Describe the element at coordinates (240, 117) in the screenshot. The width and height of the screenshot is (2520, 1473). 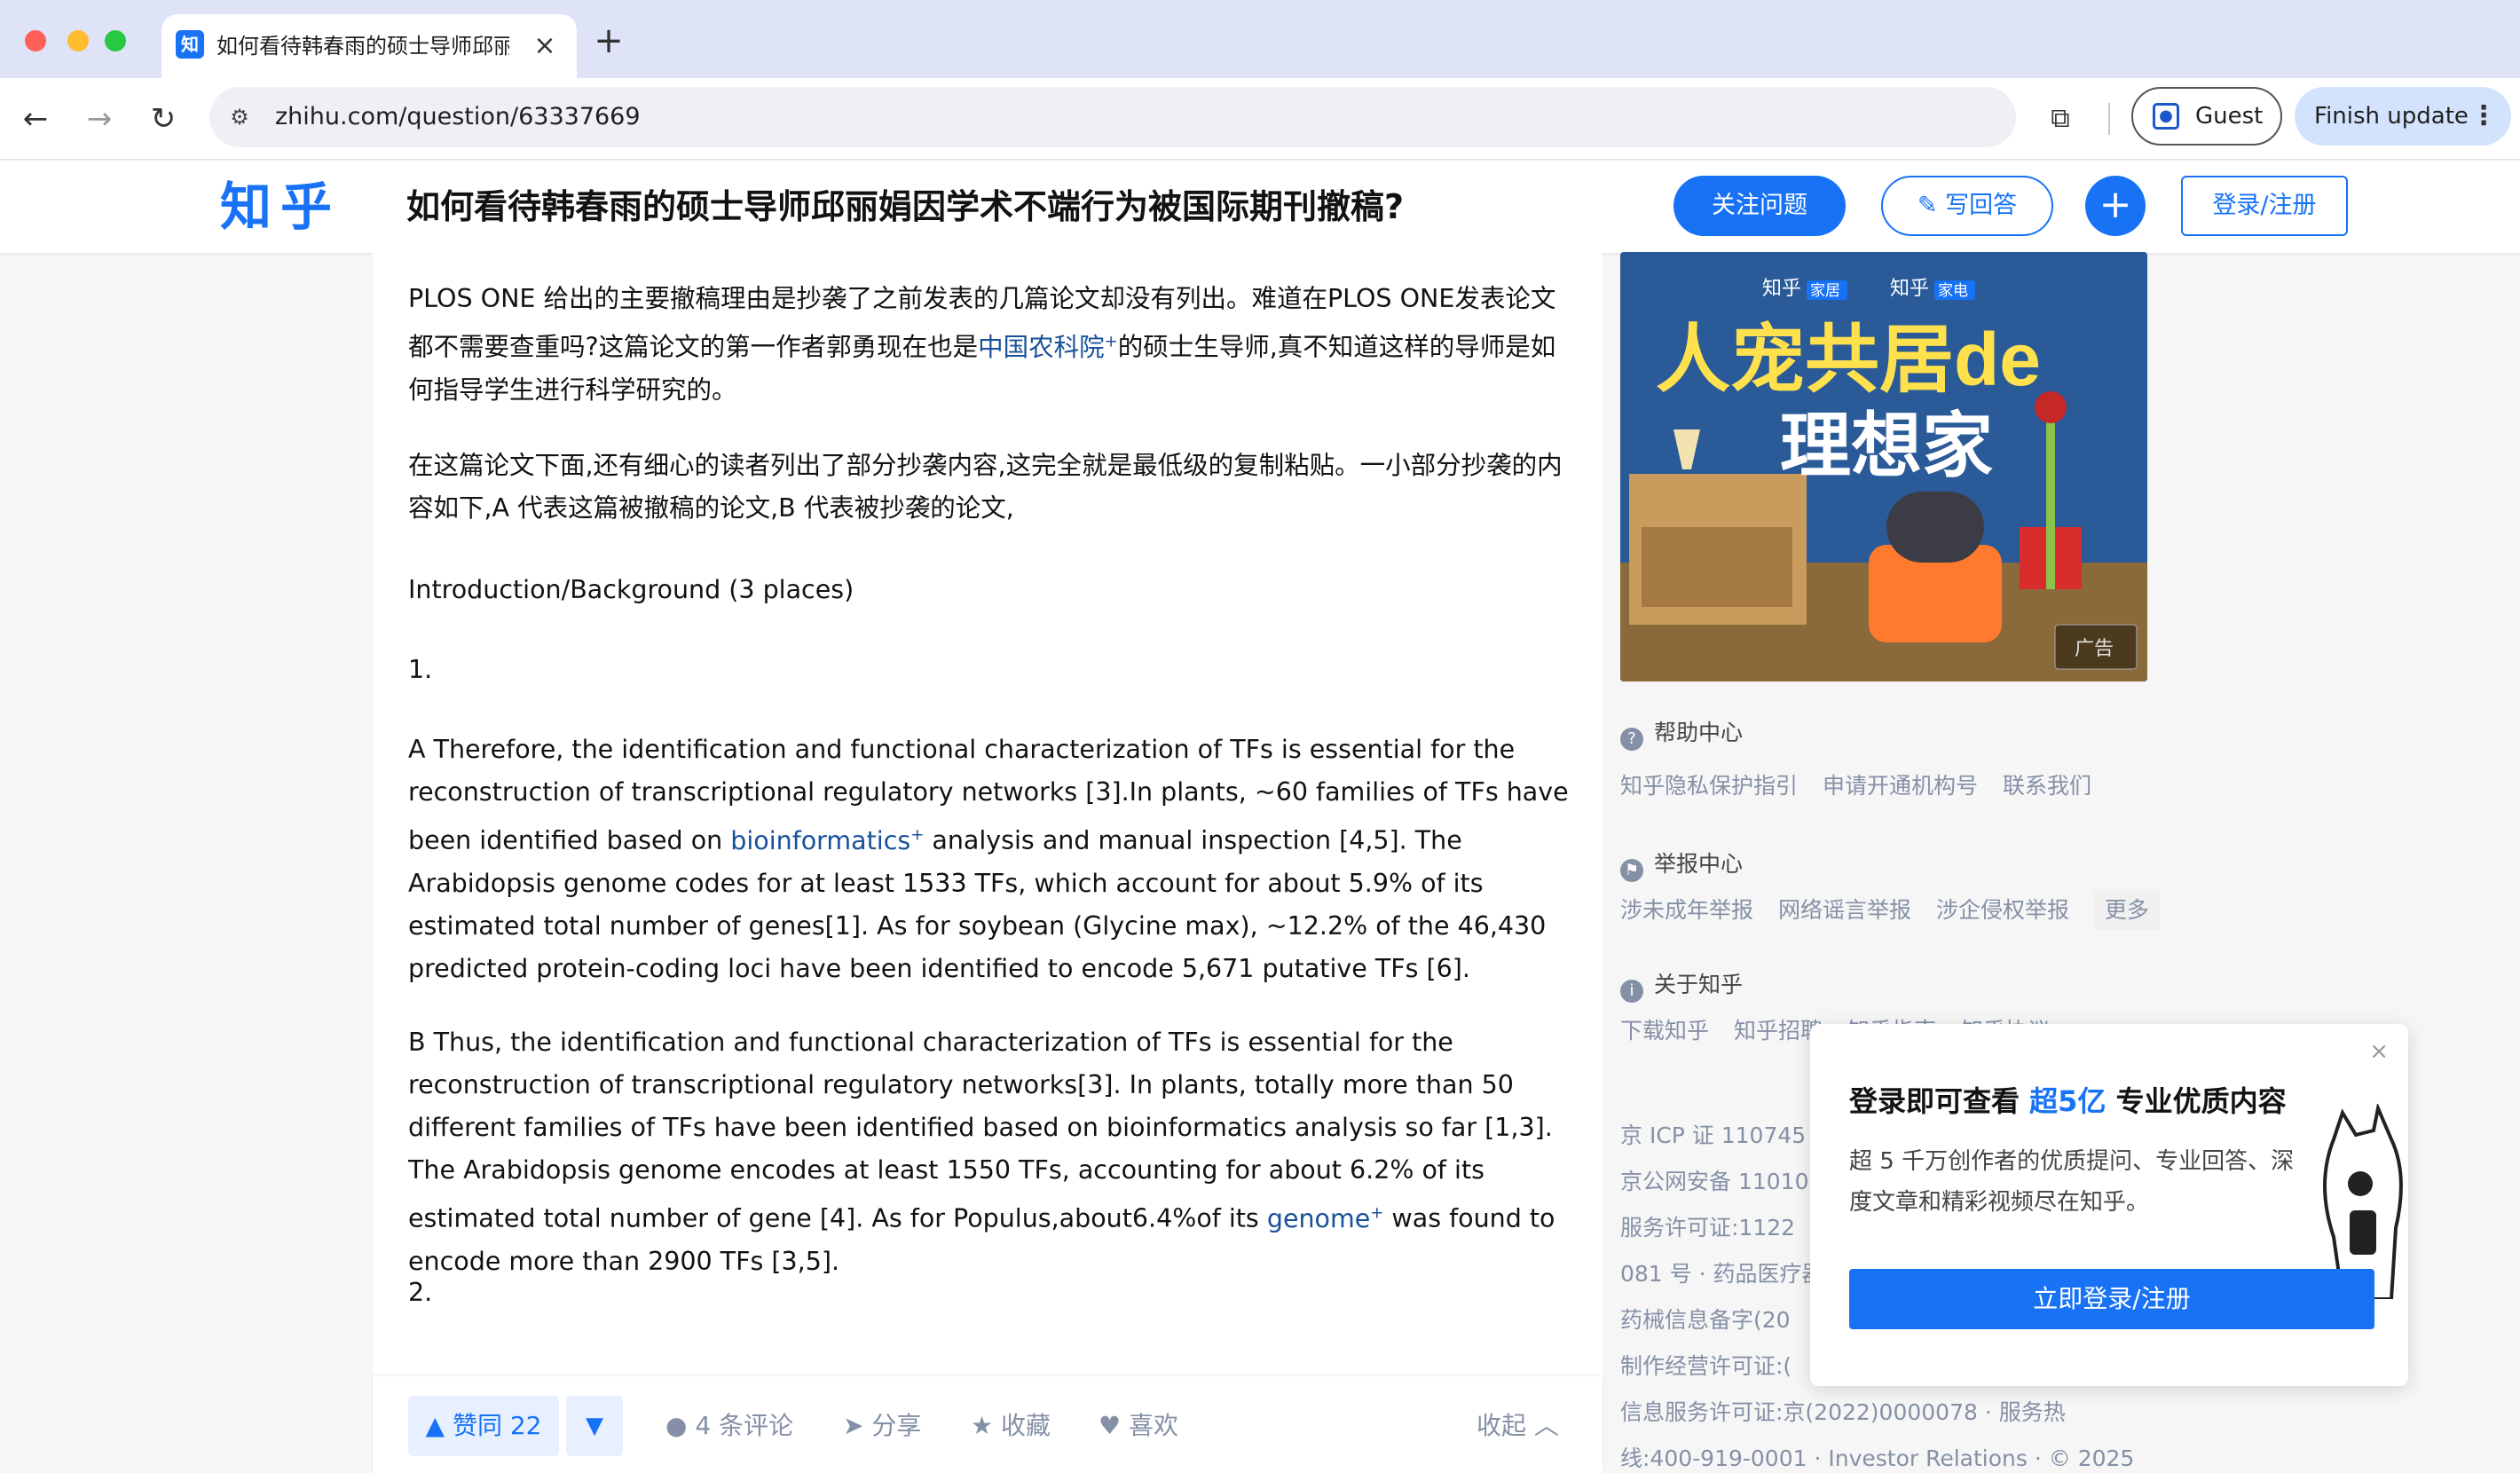
I see `site-settings-icon: ⚙` at that location.